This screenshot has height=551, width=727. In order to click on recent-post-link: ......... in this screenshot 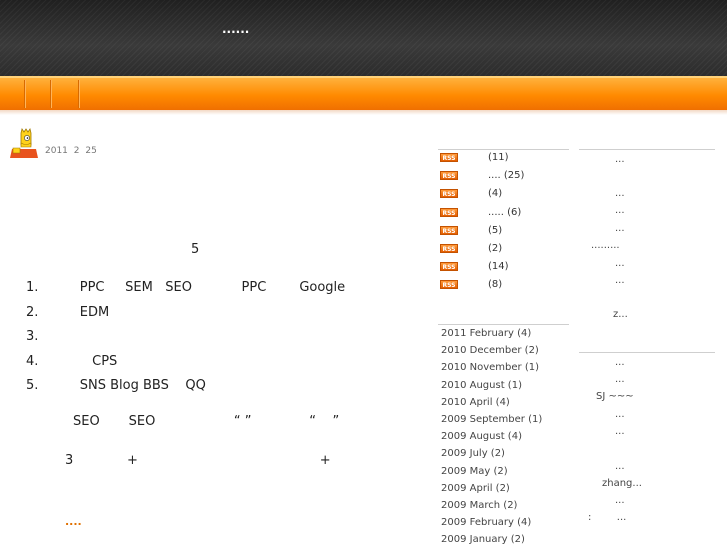, I will do `click(605, 245)`.